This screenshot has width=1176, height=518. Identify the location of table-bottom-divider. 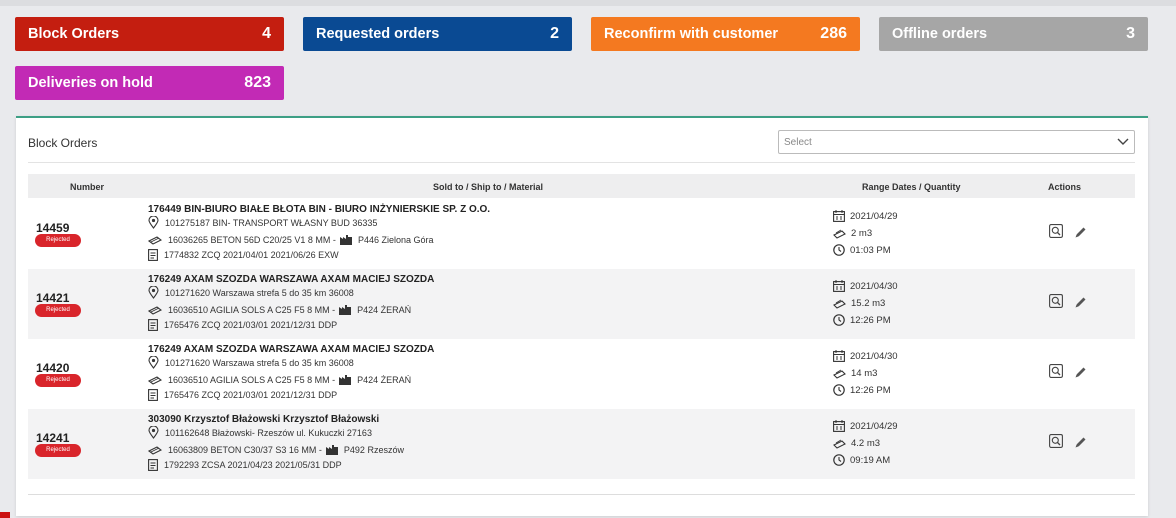
(581, 494).